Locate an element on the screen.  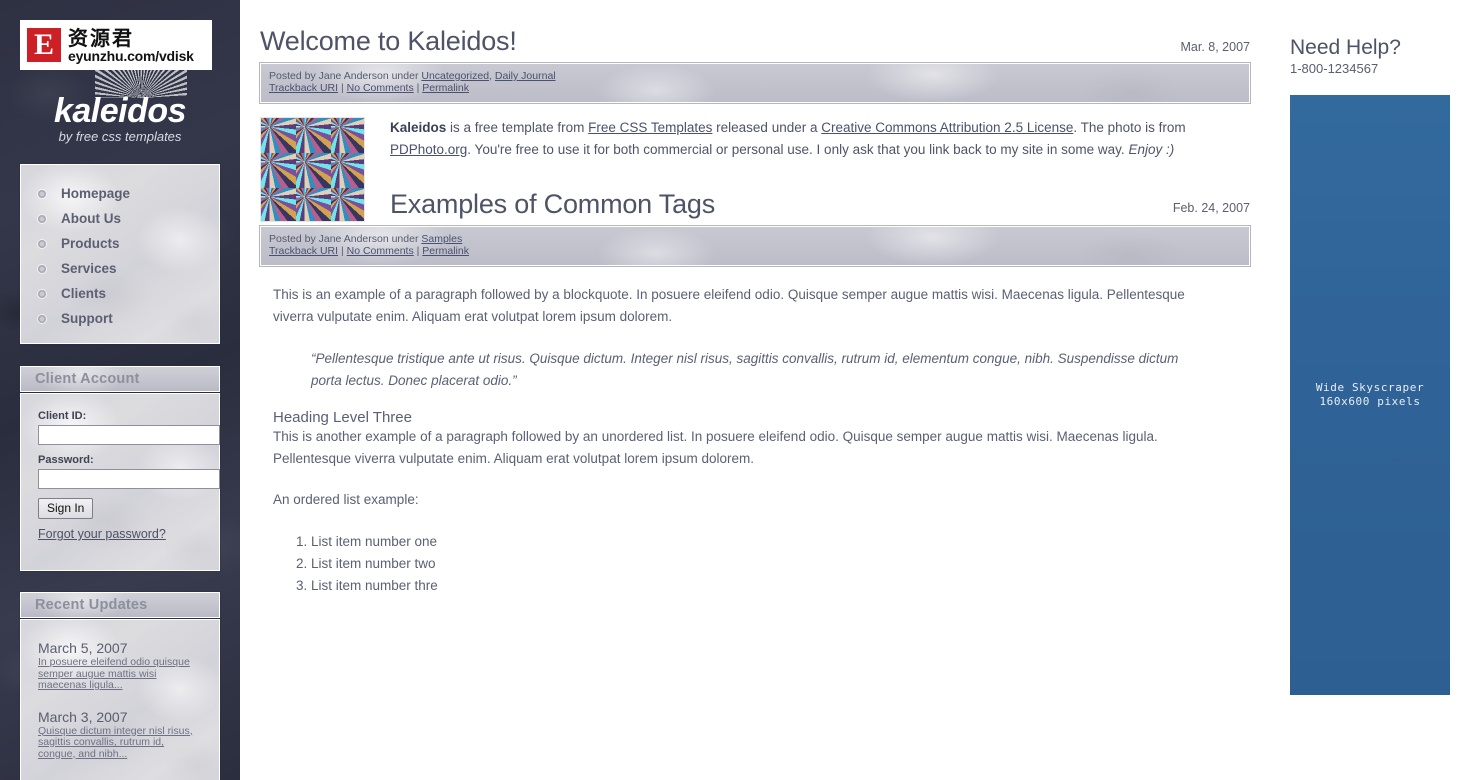
forgot-password-link: Forgot your password? is located at coordinates (128, 534).